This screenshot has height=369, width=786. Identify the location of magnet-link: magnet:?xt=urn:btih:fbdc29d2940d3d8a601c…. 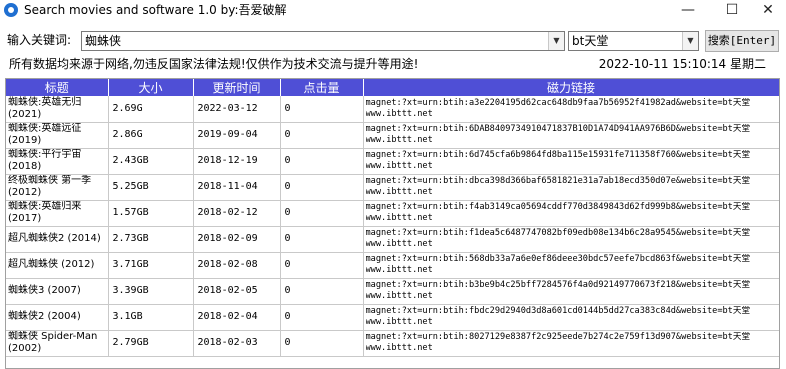
(571, 311).